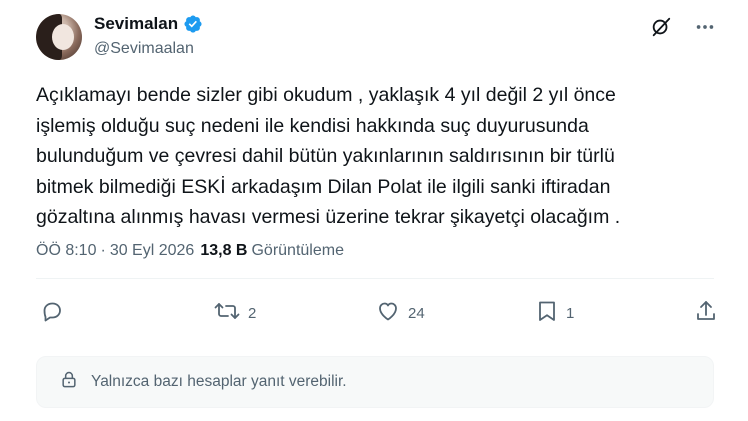 The width and height of the screenshot is (748, 421). Describe the element at coordinates (193, 24) in the screenshot. I see `verified-badge-icon` at that location.